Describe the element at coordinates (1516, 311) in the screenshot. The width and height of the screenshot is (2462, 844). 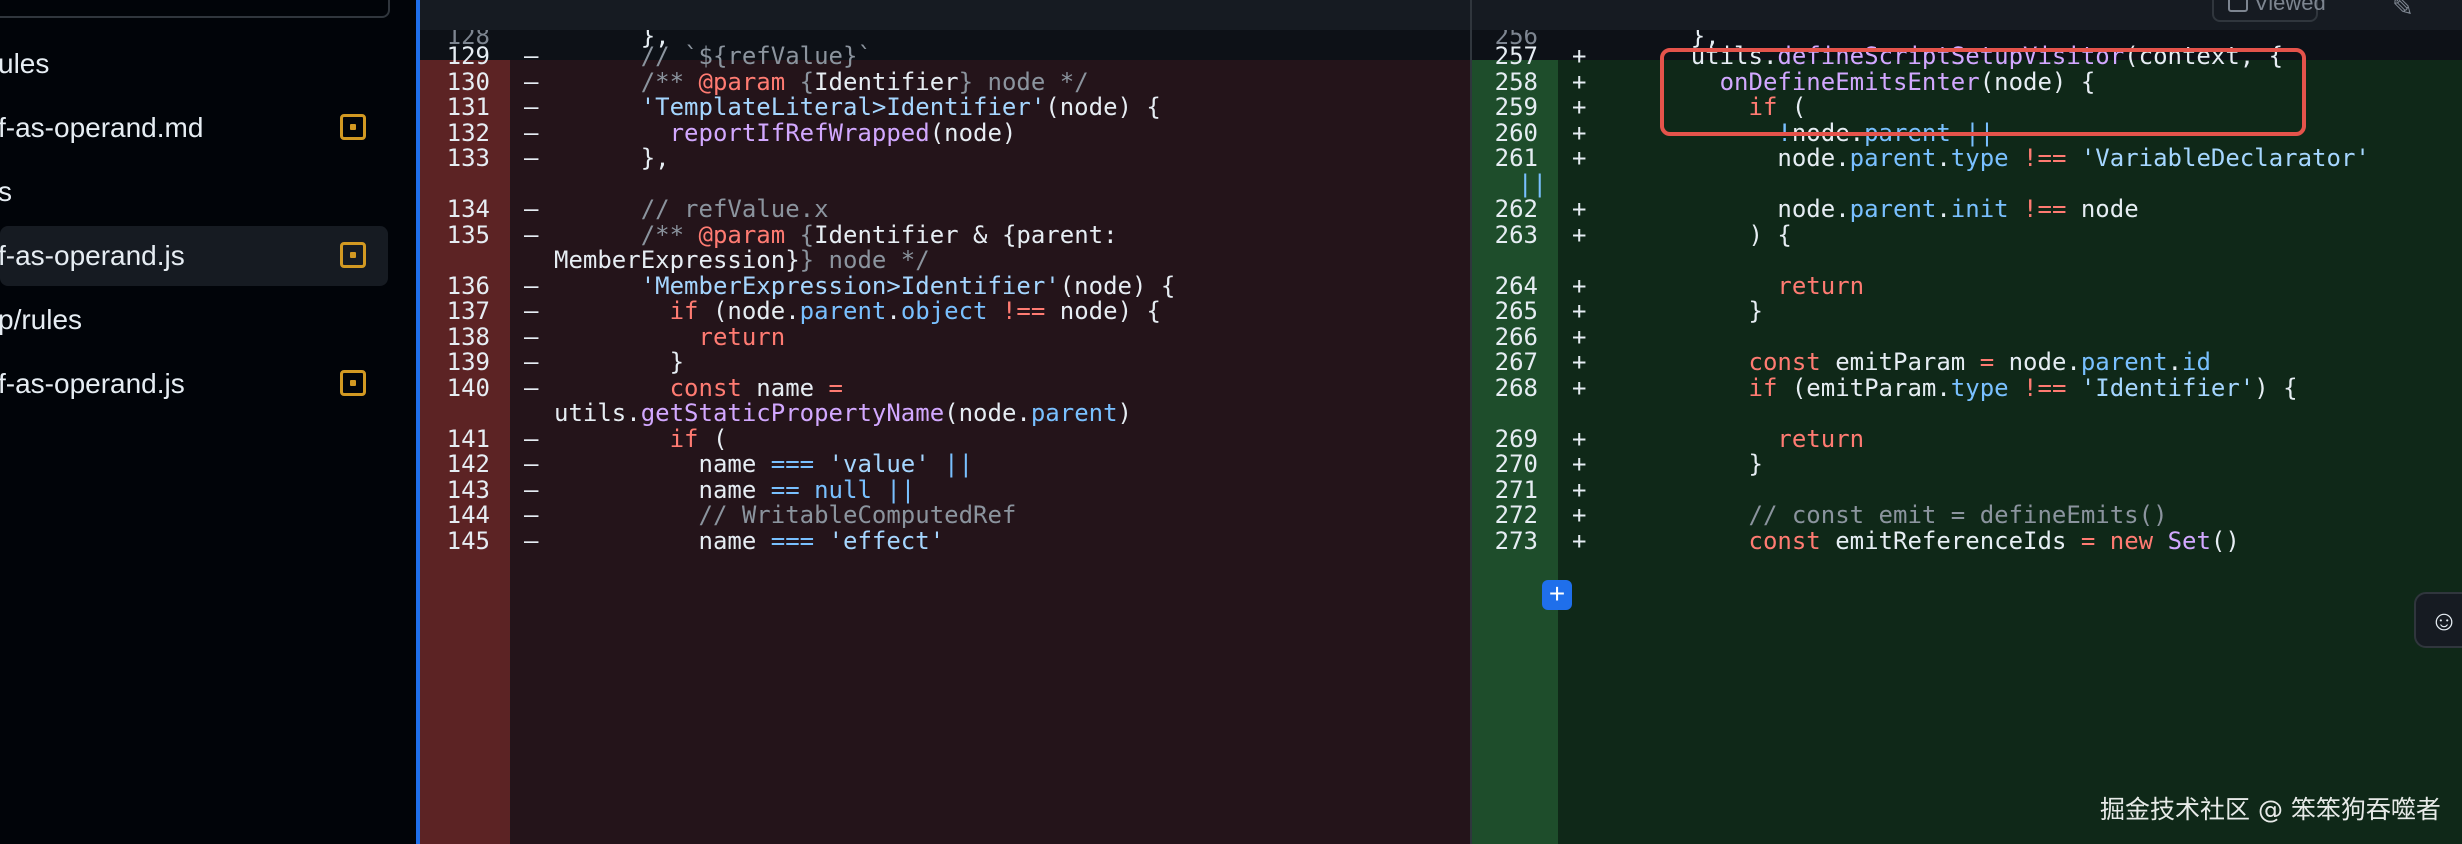
I see `line-number: 265` at that location.